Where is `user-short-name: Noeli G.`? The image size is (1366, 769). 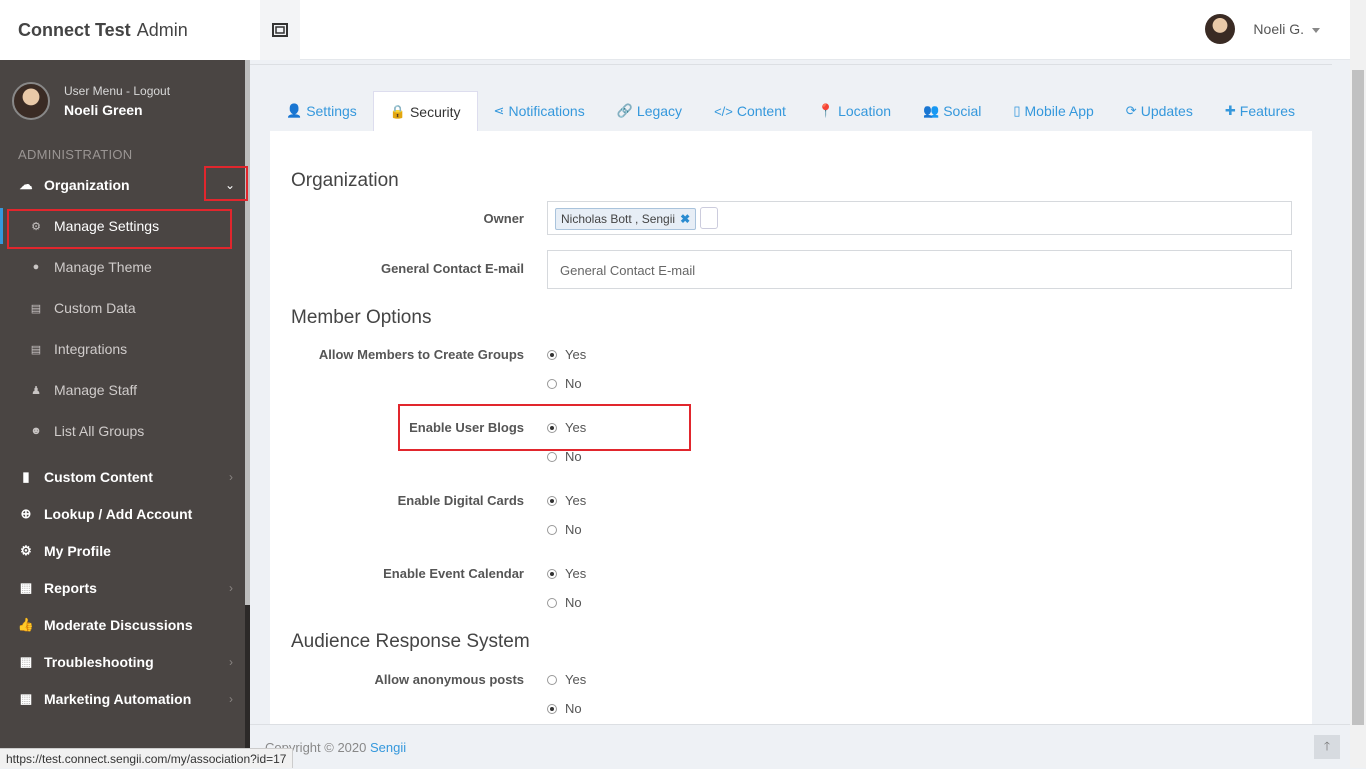
user-short-name: Noeli G. is located at coordinates (1286, 29).